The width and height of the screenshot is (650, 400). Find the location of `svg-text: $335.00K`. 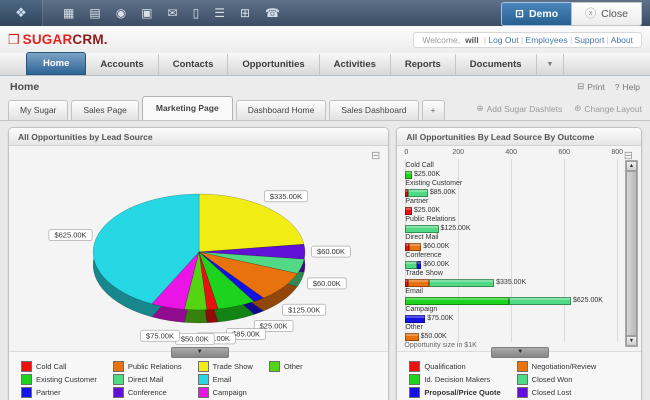

svg-text: $335.00K is located at coordinates (286, 196).